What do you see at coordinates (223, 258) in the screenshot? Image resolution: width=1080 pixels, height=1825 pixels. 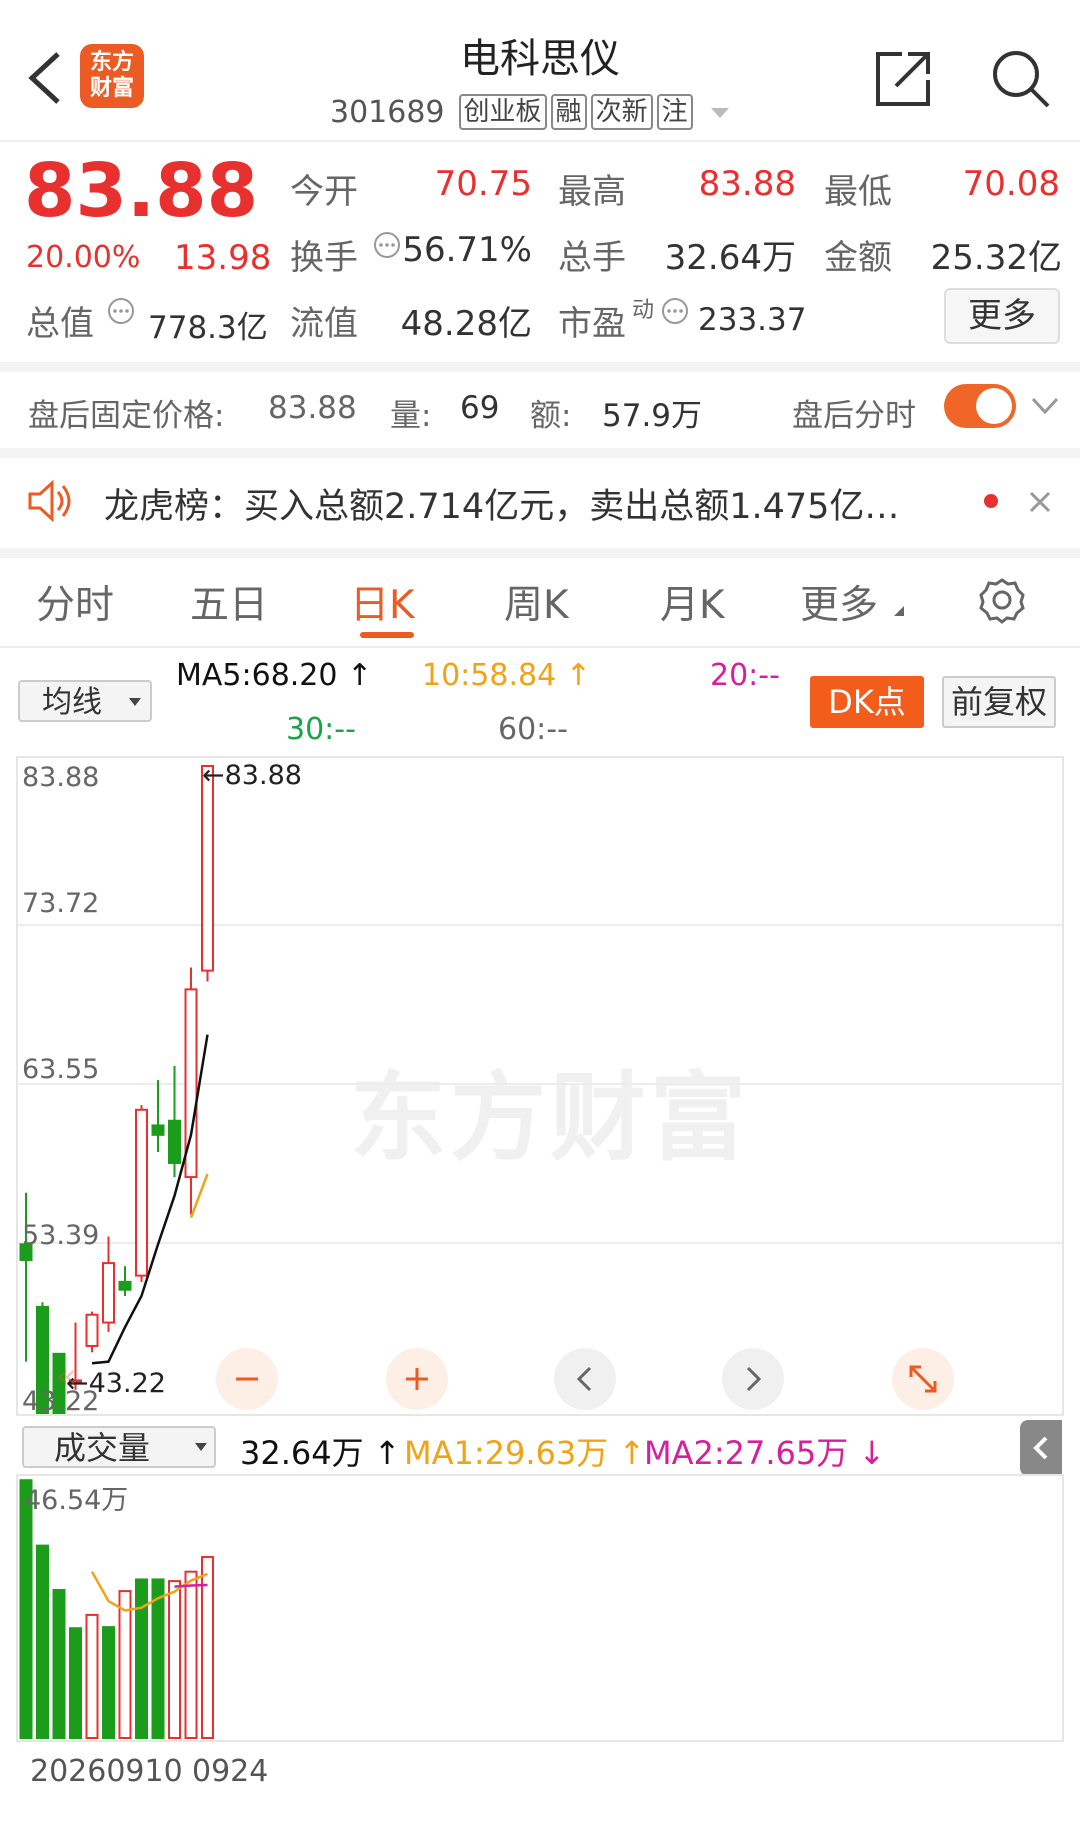 I see `change-amount: 13.98` at bounding box center [223, 258].